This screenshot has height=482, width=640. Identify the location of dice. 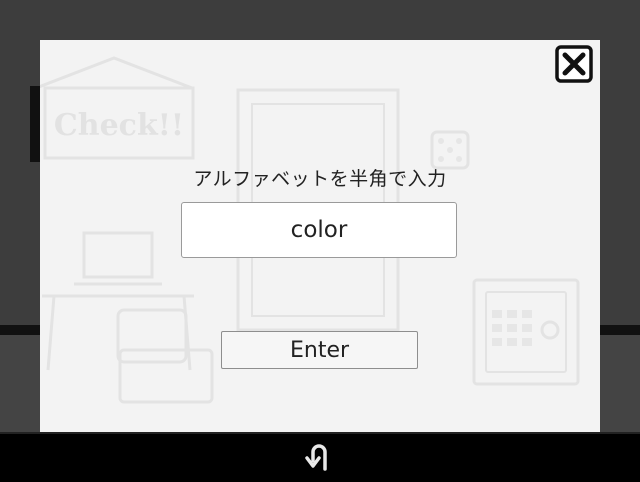
(450, 150).